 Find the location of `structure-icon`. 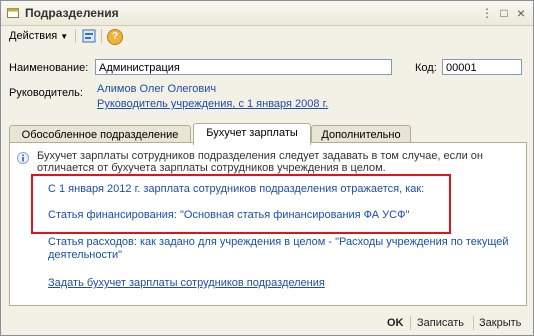

structure-icon is located at coordinates (89, 36).